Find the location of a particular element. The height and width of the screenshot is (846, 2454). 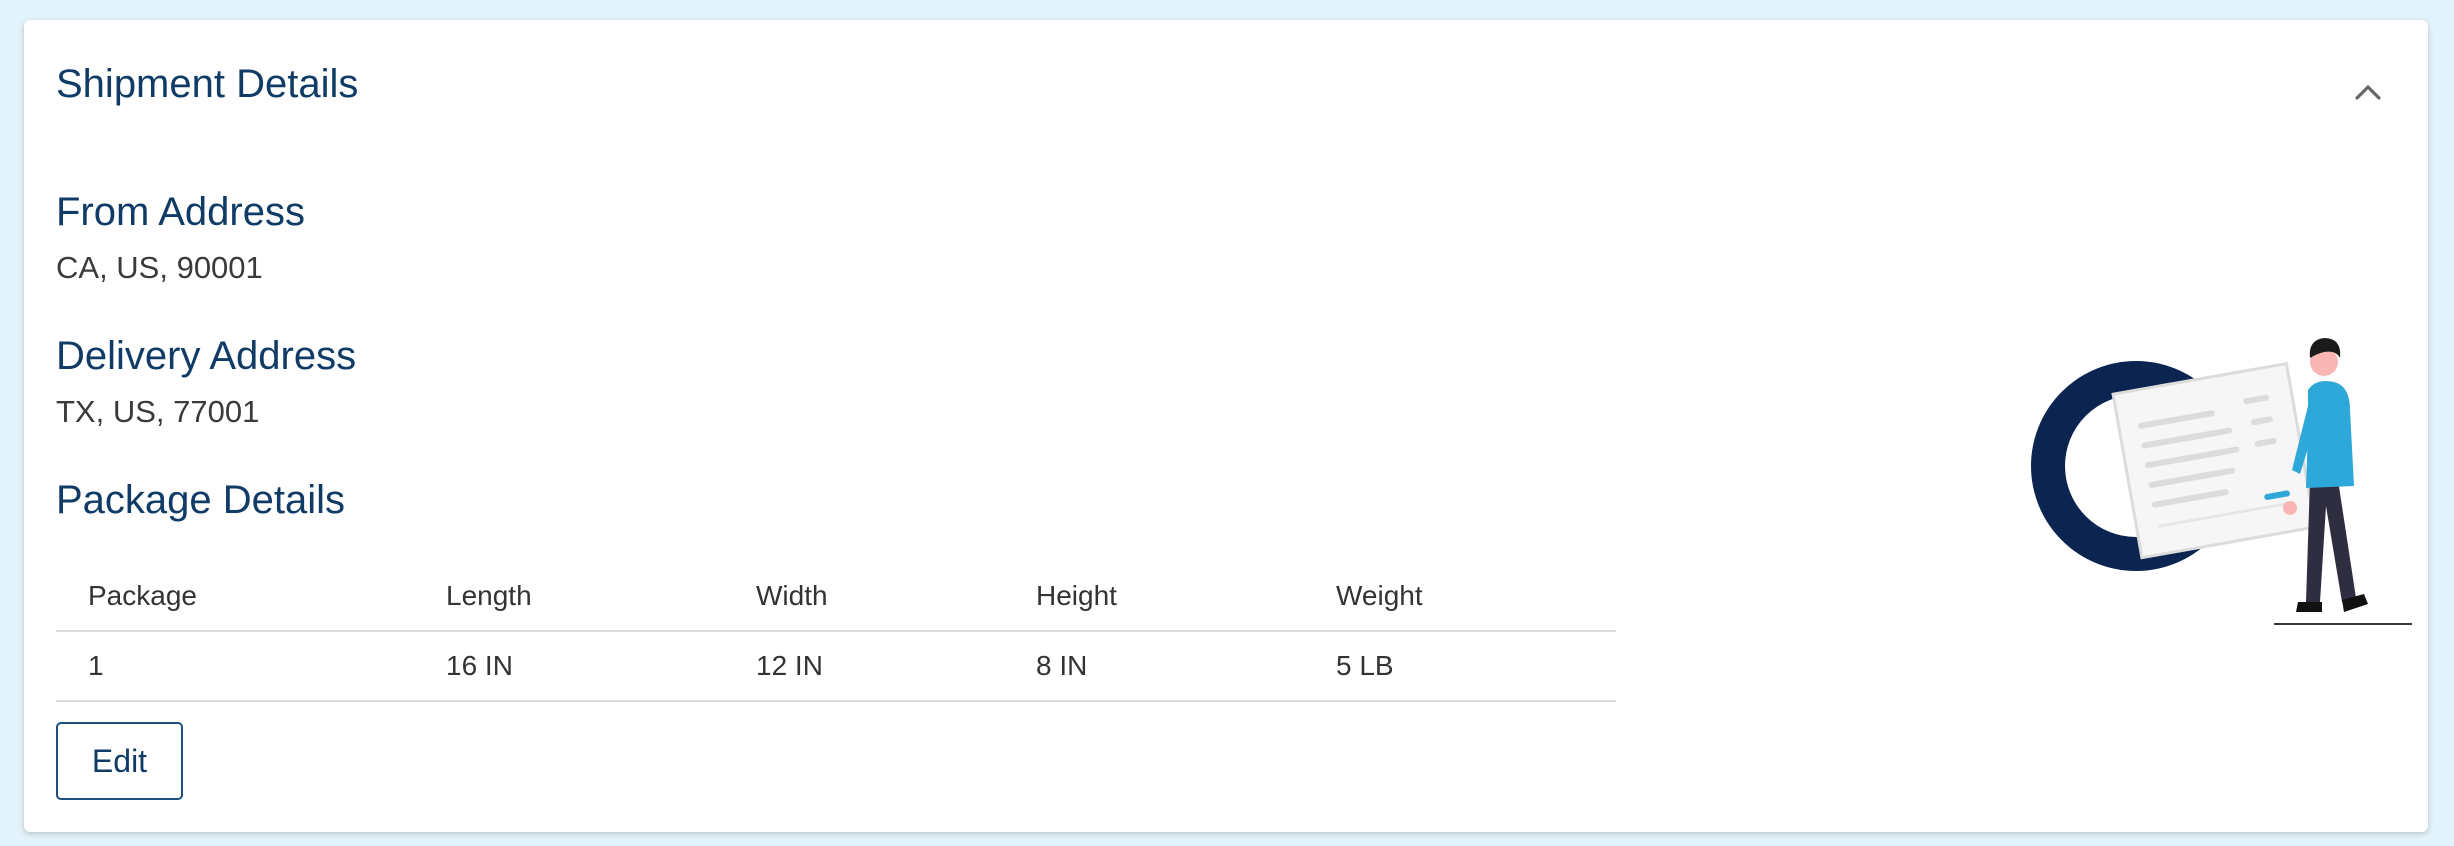

person-with-document-illustration is located at coordinates (2224, 472).